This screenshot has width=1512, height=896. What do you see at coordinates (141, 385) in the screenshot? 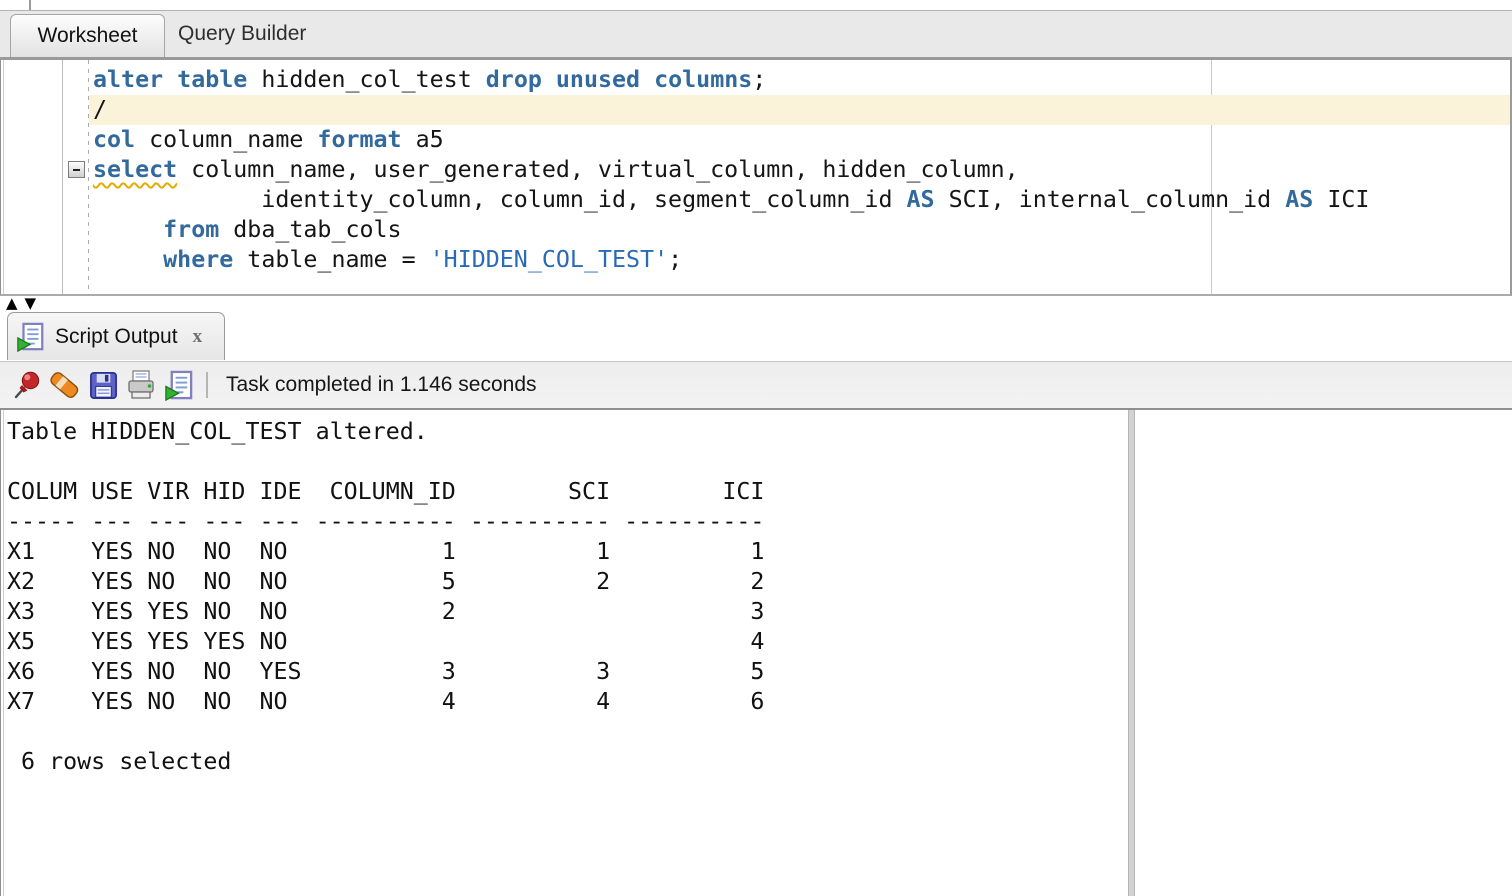
I see `print-icon` at bounding box center [141, 385].